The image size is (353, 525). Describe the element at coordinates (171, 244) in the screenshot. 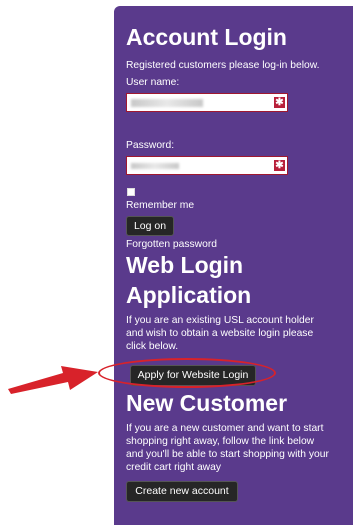

I see `forgotten-password-link: Forgotten password` at that location.